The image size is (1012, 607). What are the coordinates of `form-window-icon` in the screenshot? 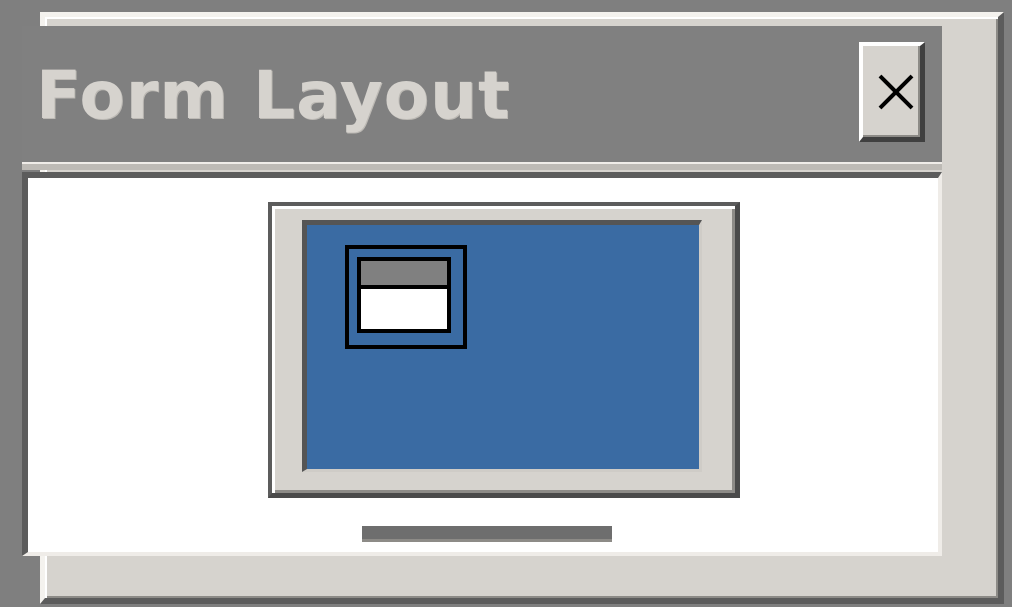 It's located at (406, 297).